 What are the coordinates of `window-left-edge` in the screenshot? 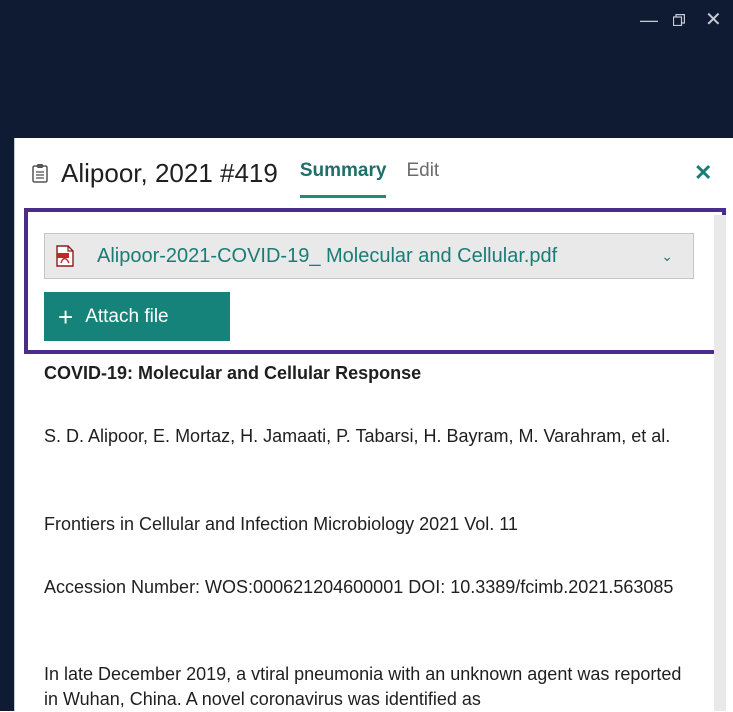 It's located at (7, 424).